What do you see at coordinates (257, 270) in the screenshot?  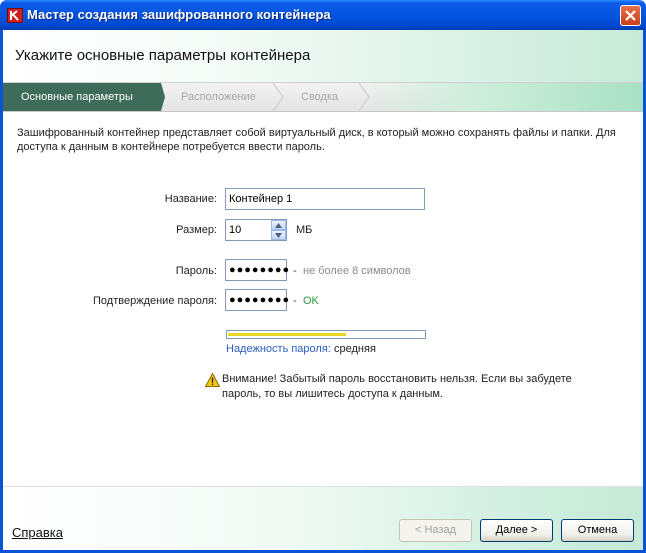 I see `password-field: ●●●●●●●●` at bounding box center [257, 270].